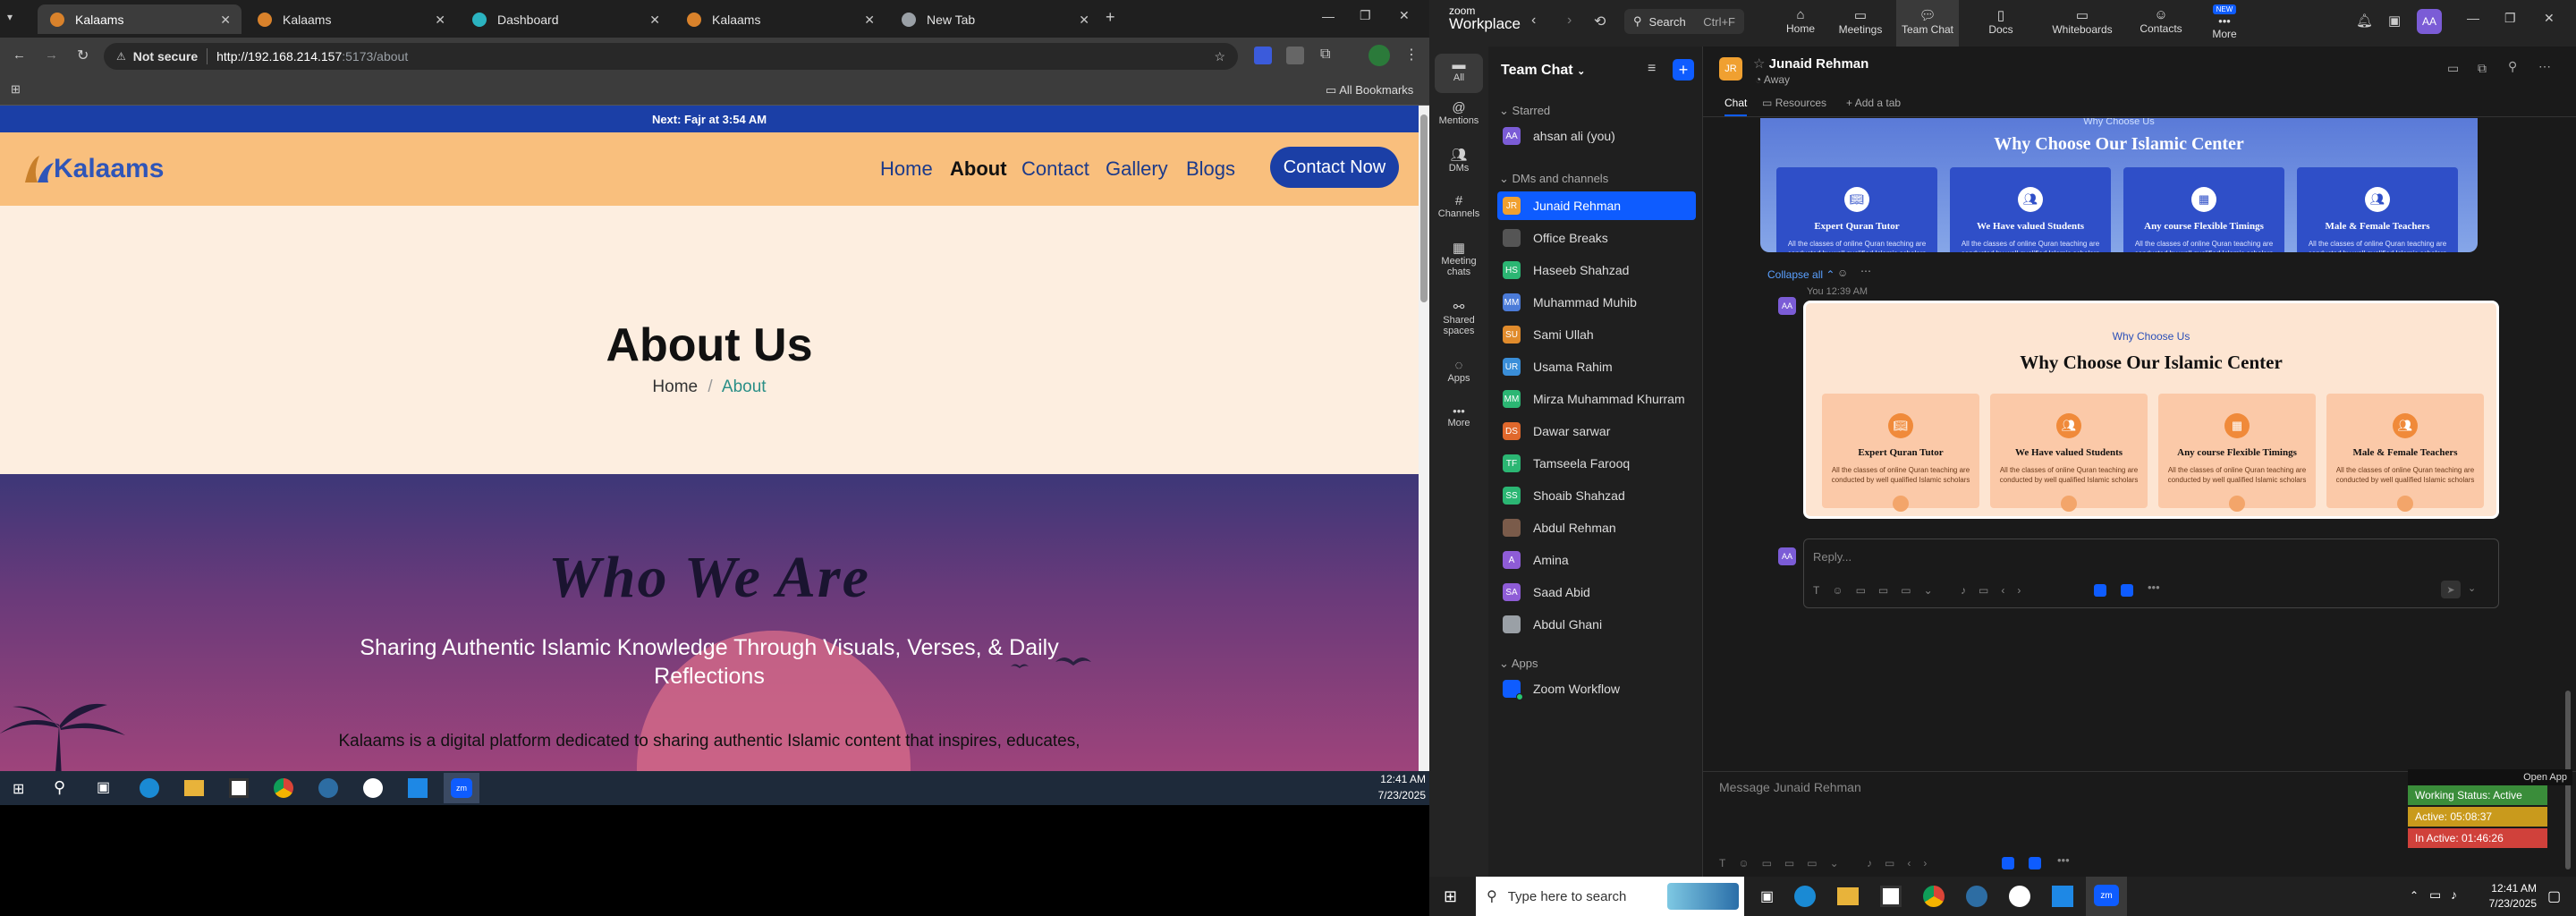 This screenshot has width=2576, height=916. What do you see at coordinates (1790, 787) in the screenshot?
I see `message-input: Message Junaid Rehman` at bounding box center [1790, 787].